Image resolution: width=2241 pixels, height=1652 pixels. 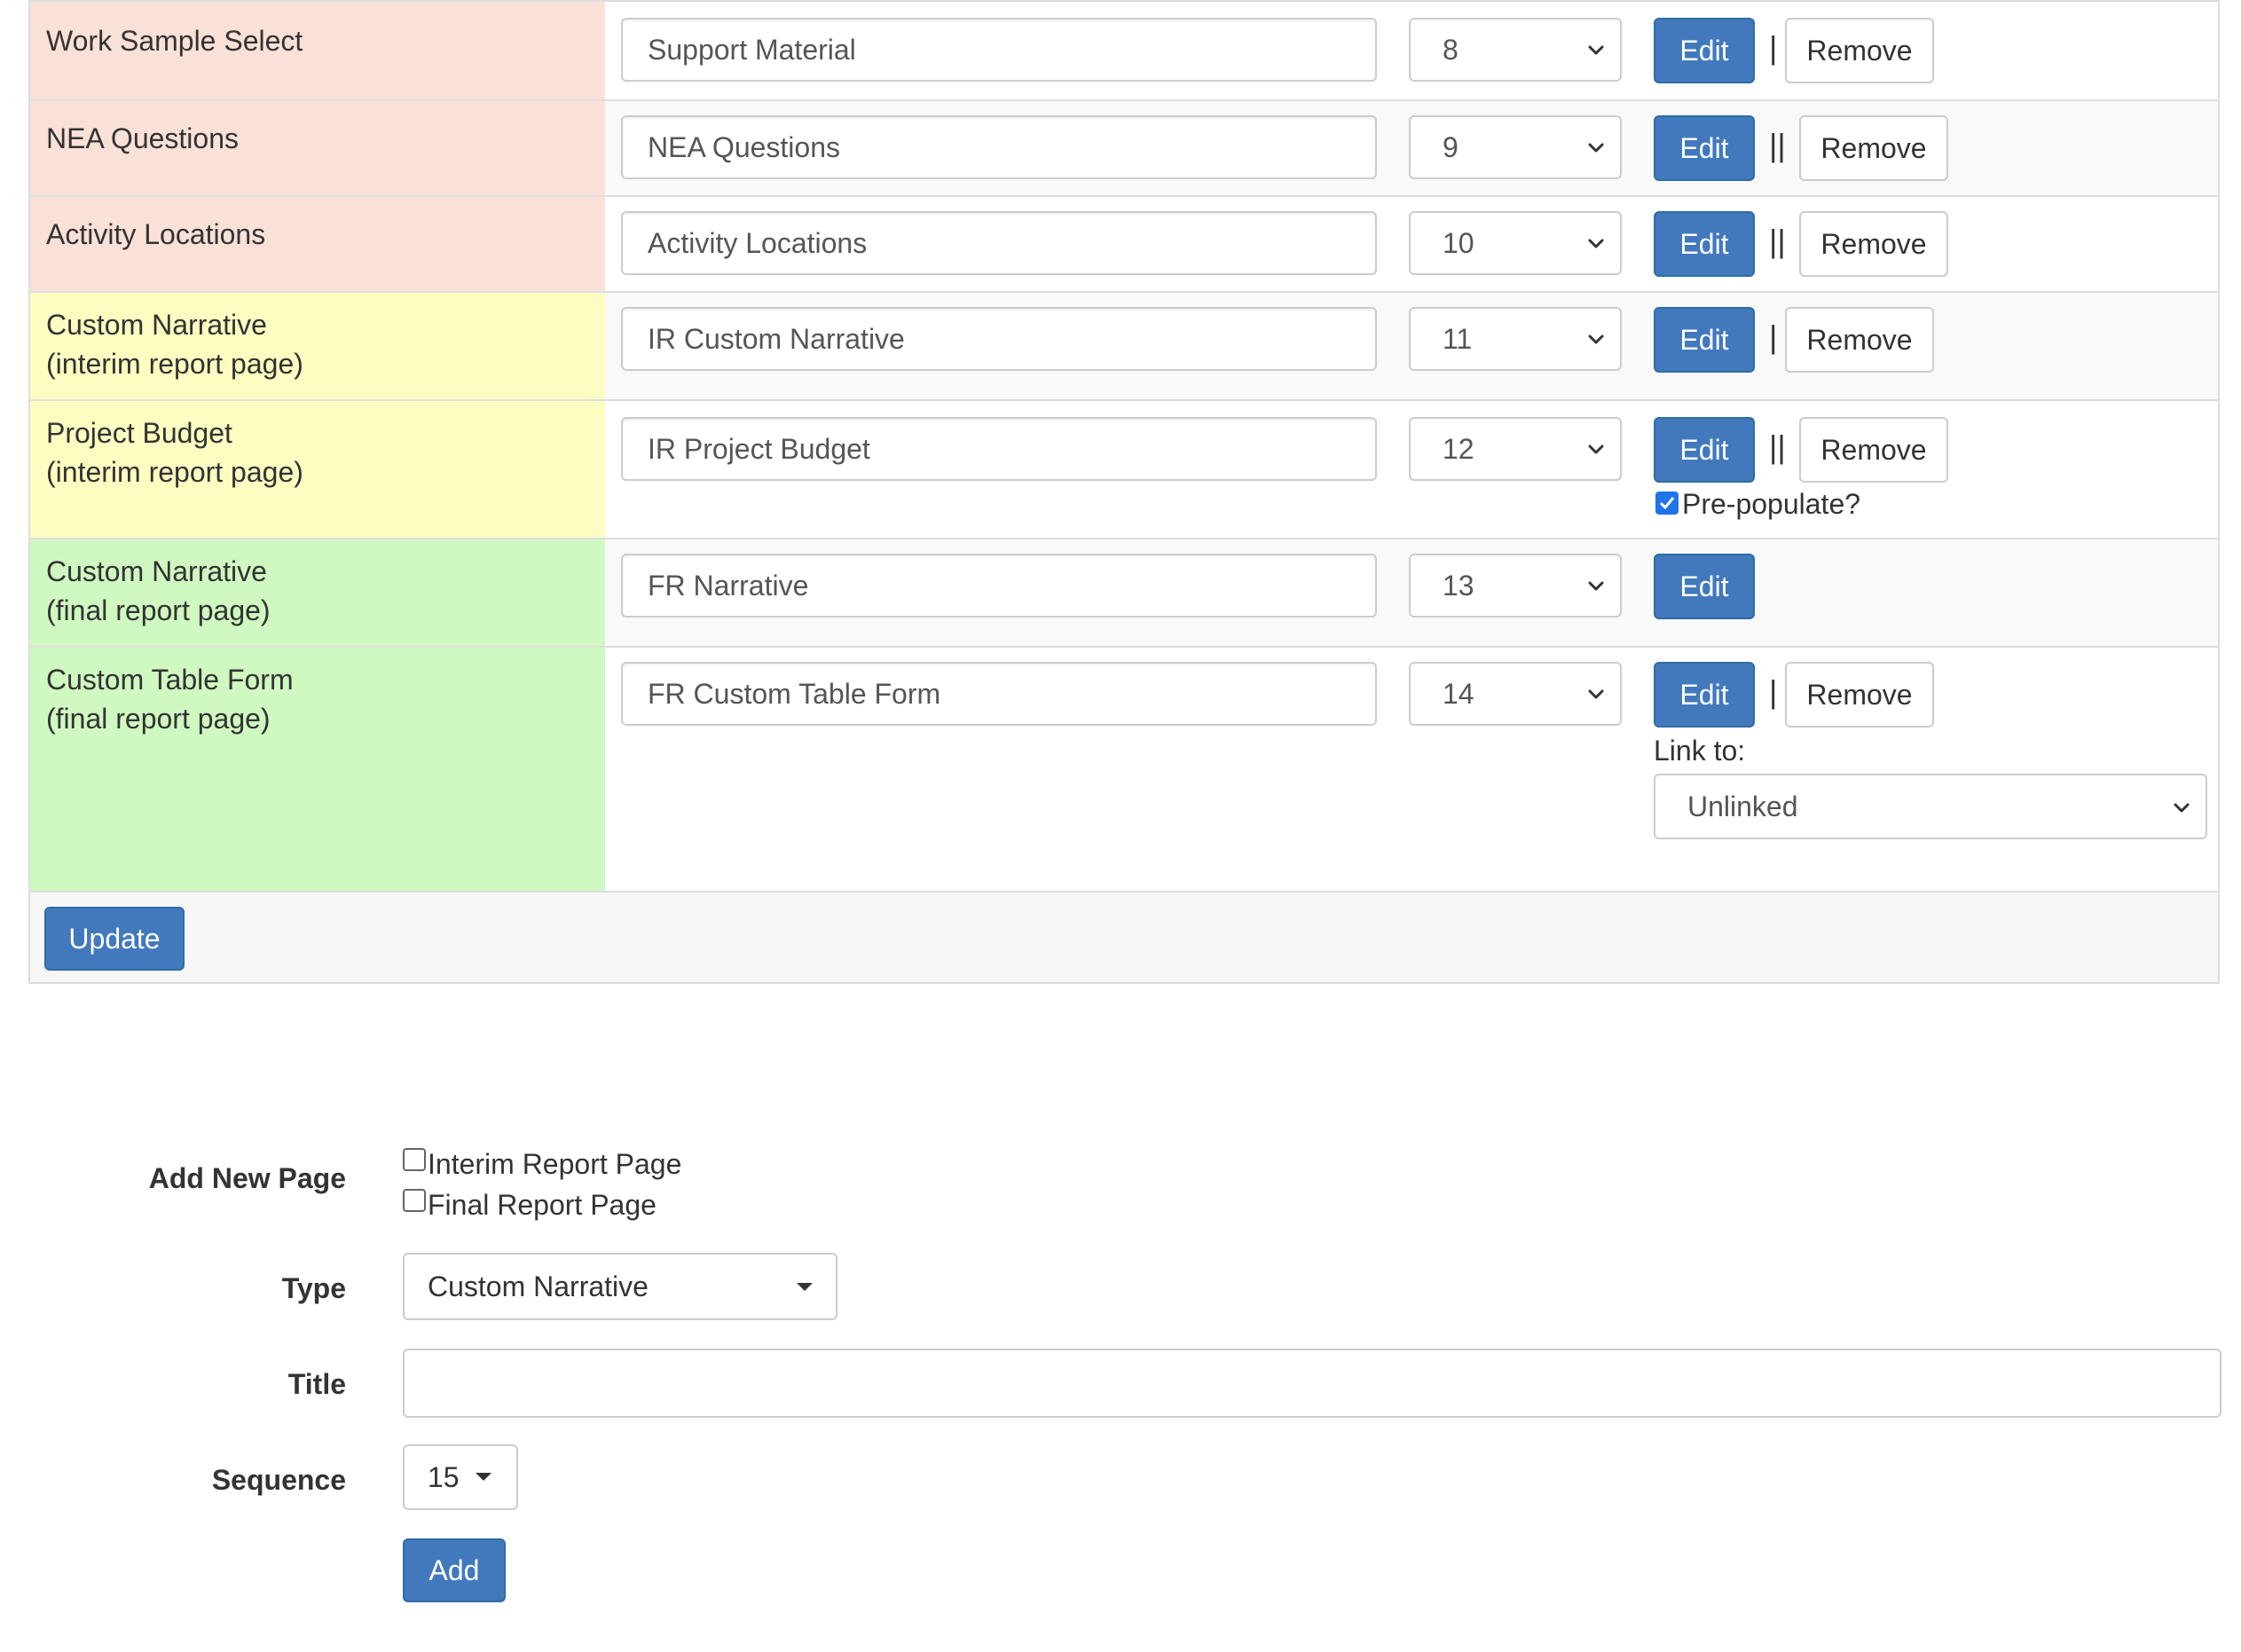 I want to click on title-label: Title, so click(x=316, y=1384).